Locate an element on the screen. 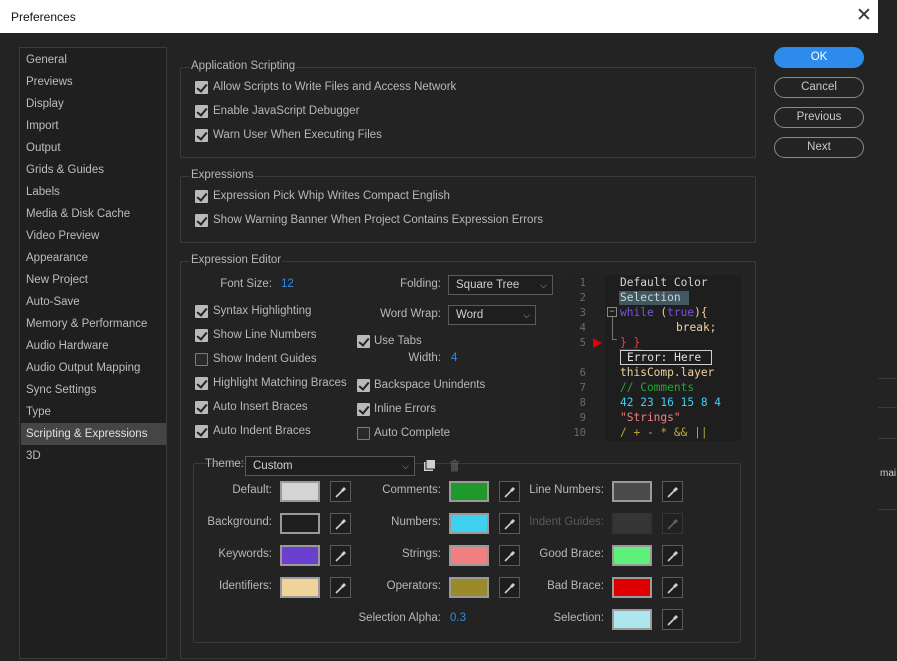 Image resolution: width=897 pixels, height=661 pixels. syntax-highlighting-label: Syntax Highlighting is located at coordinates (262, 311).